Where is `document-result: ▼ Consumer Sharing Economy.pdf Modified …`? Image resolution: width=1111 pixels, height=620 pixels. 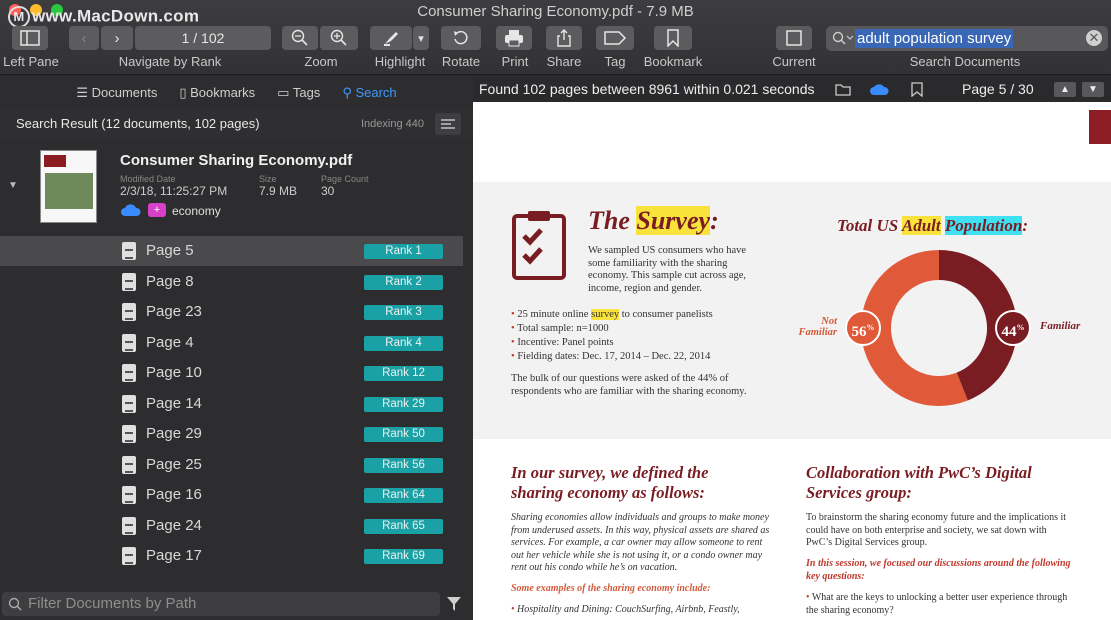
document-result: ▼ Consumer Sharing Economy.pdf Modified … is located at coordinates (236, 188).